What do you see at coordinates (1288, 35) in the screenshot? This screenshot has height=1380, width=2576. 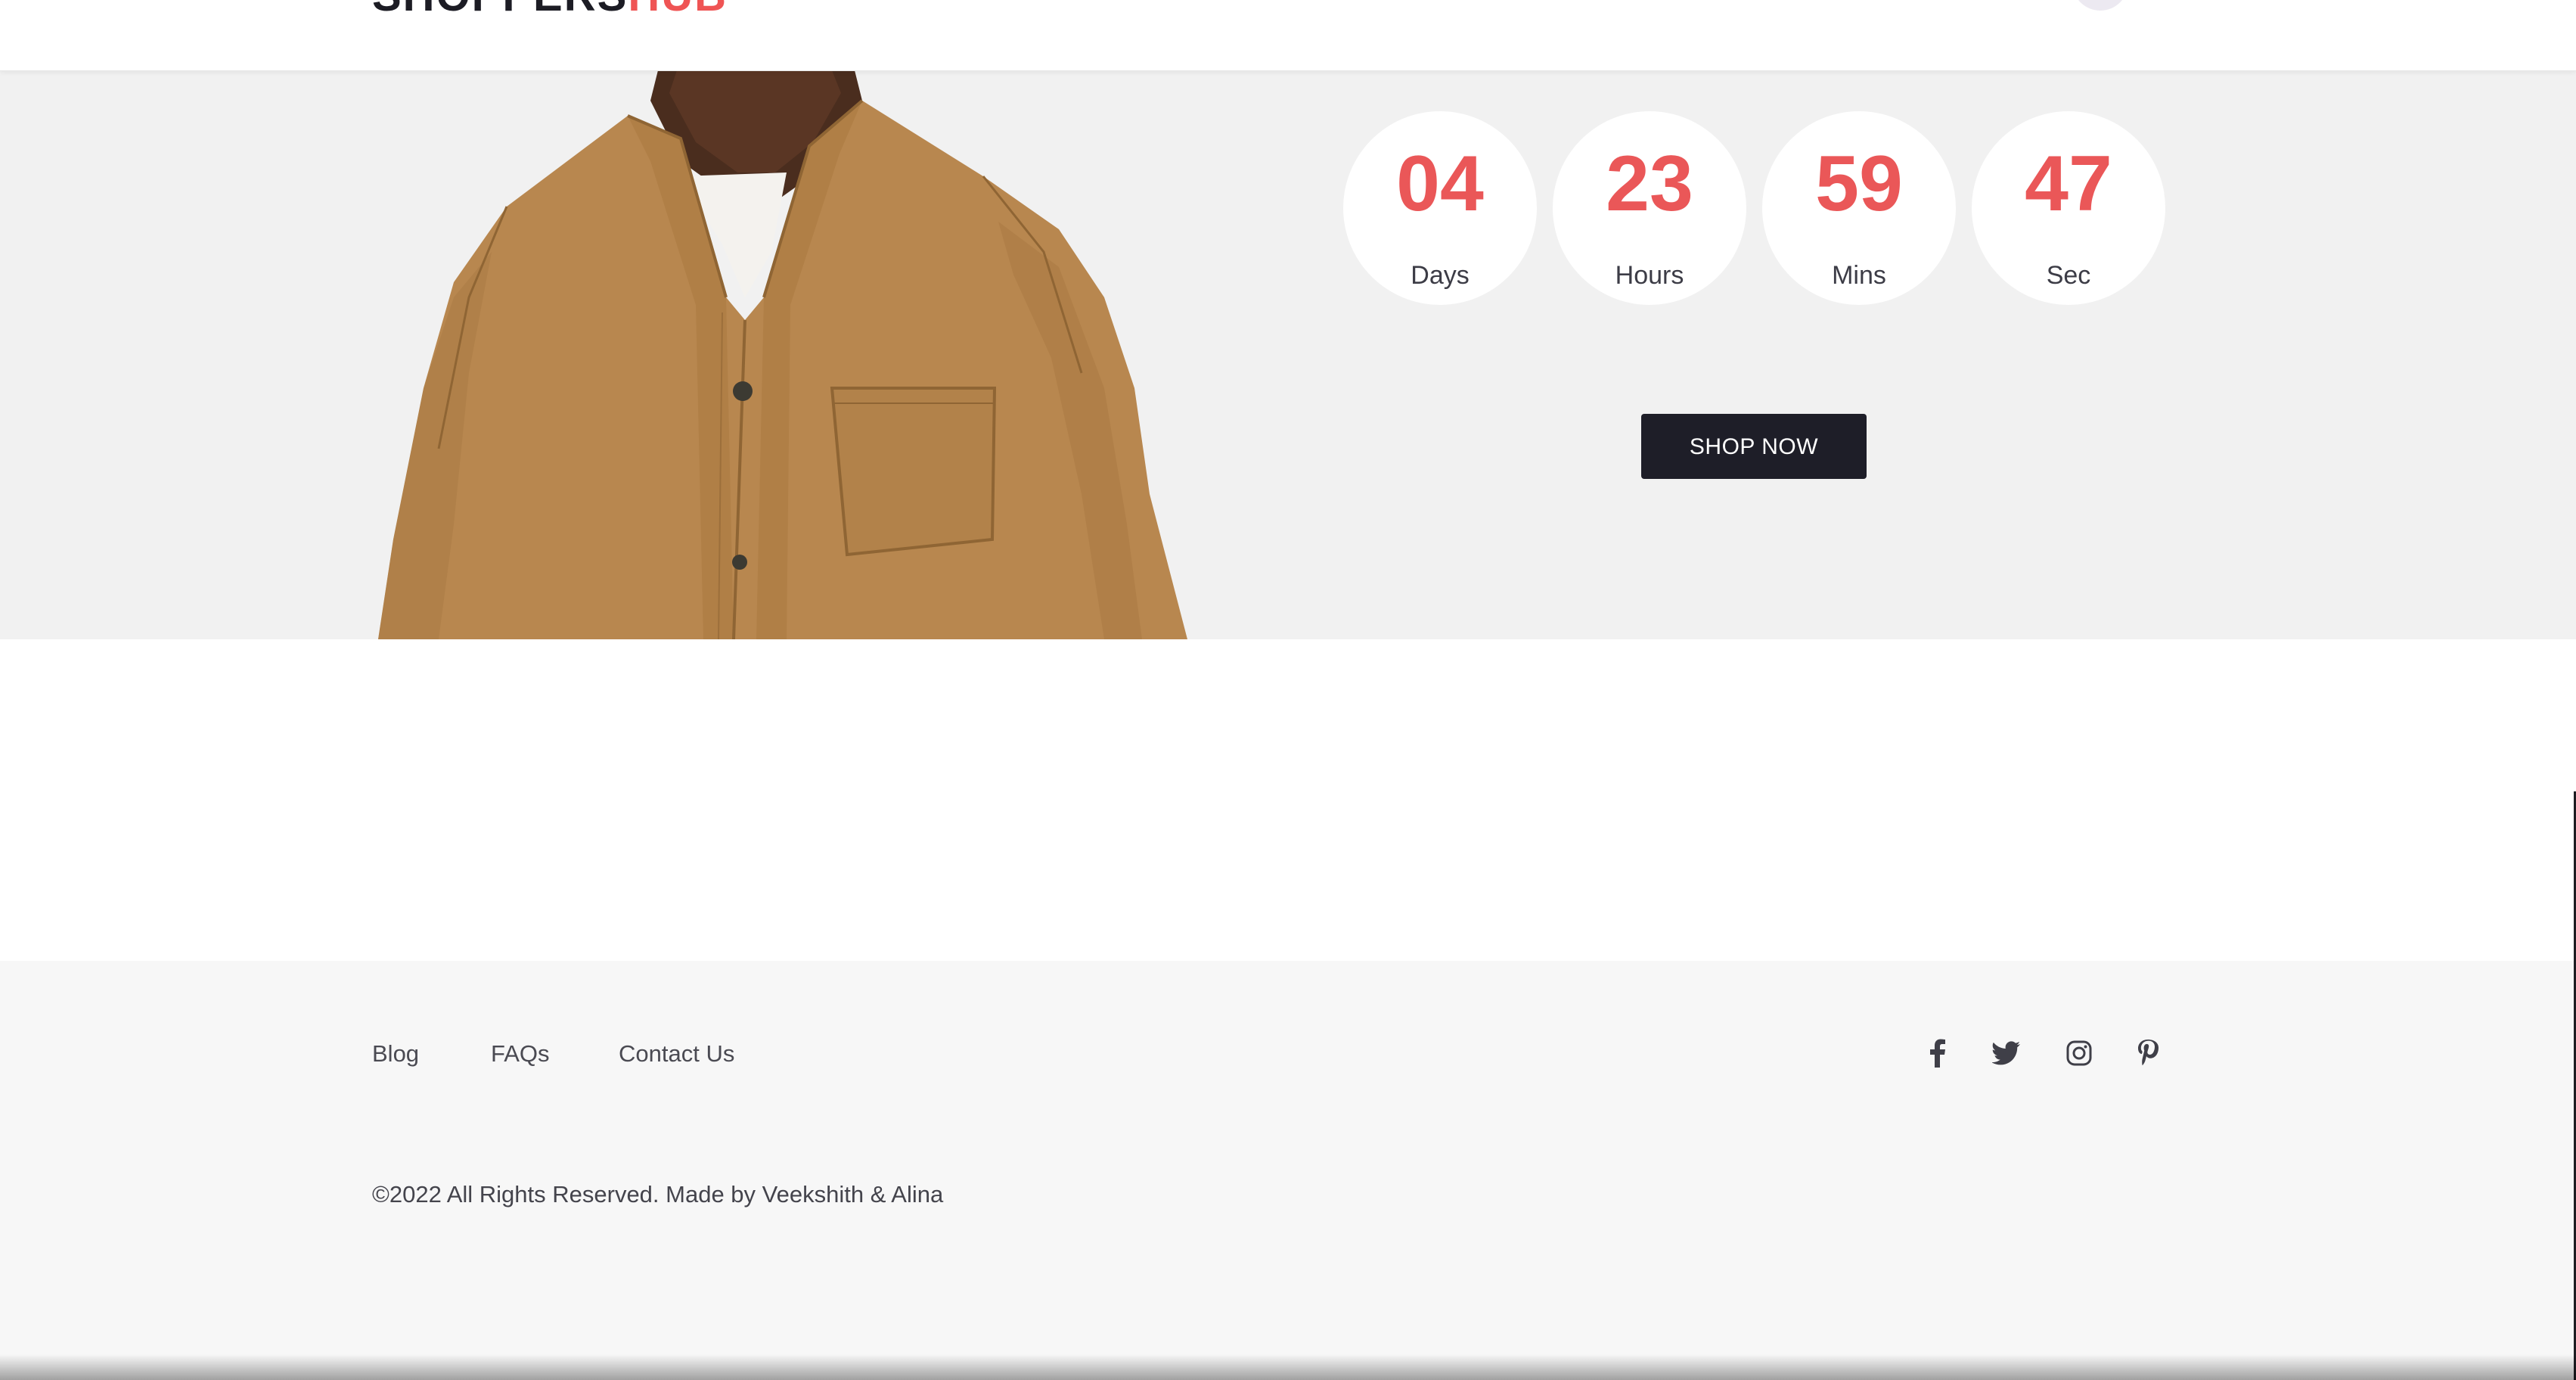 I see `site-header: SHOPPERSHUB` at bounding box center [1288, 35].